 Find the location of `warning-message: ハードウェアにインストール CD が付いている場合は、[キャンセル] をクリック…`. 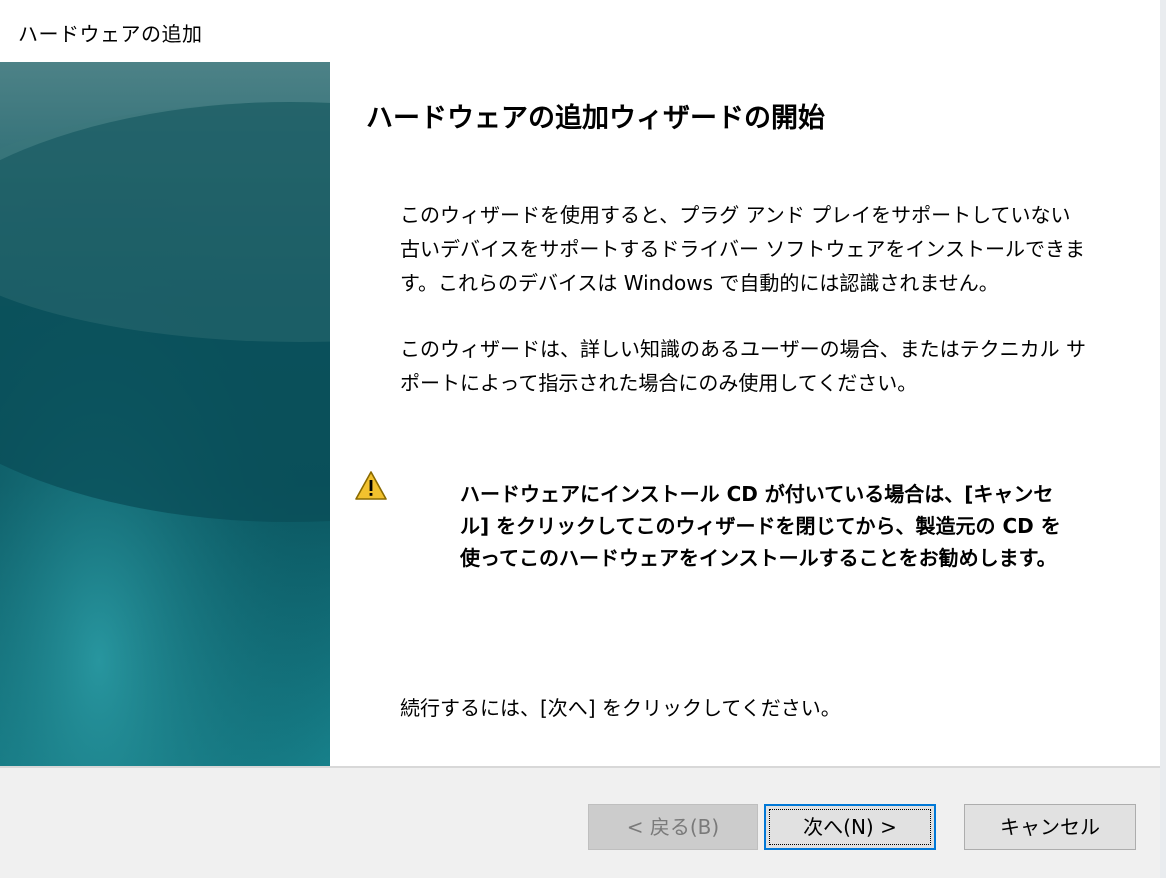

warning-message: ハードウェアにインストール CD が付いている場合は、[キャンセル] をクリック… is located at coordinates (760, 526).